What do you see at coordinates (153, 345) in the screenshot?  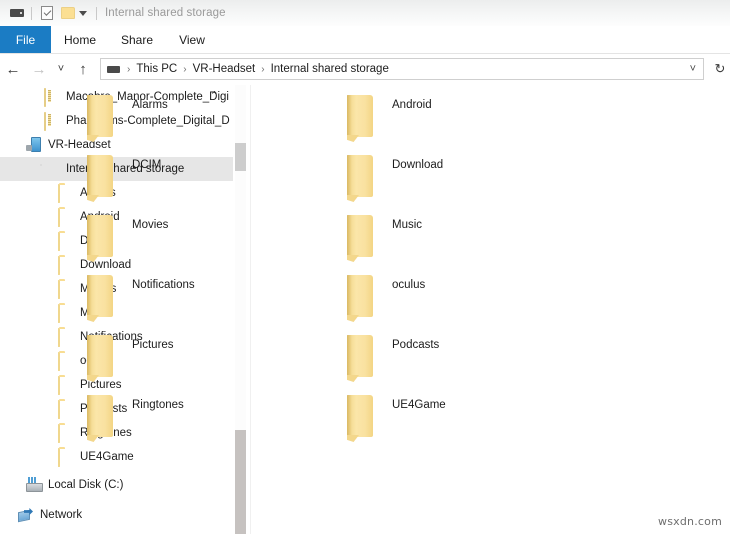 I see `file-item-label: Pictures` at bounding box center [153, 345].